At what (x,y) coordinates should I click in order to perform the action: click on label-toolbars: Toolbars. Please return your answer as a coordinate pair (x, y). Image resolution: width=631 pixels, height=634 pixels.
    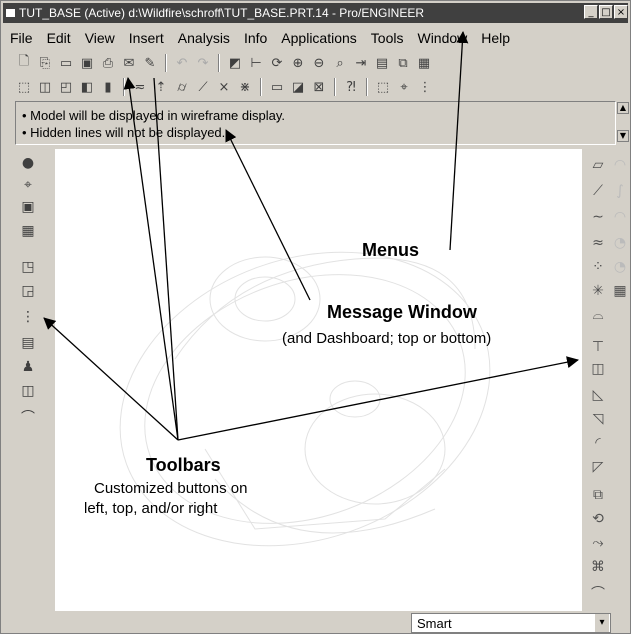
    Looking at the image, I should click on (183, 465).